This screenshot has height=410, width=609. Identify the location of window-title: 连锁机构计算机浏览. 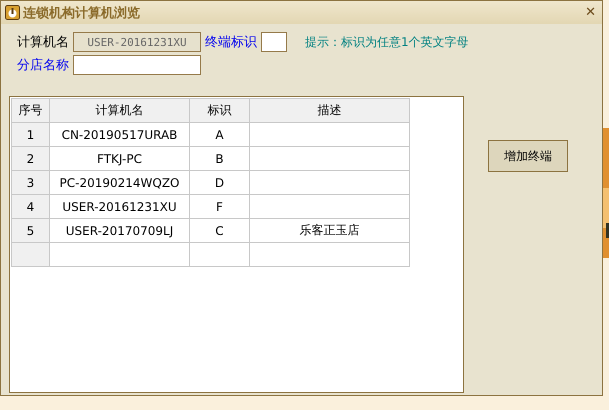
(82, 13).